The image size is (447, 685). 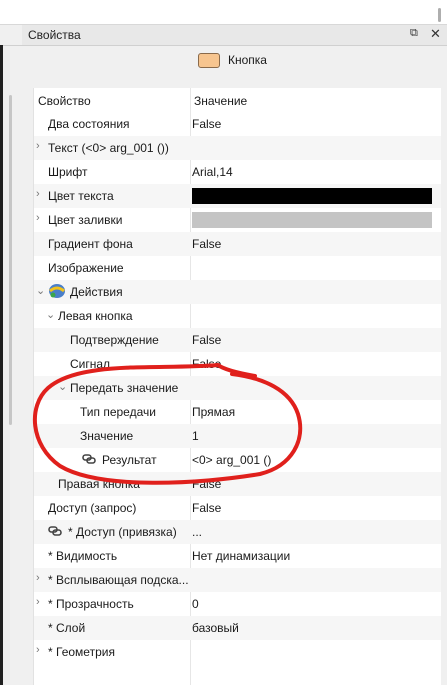 I want to click on table-row: › Цвет заливки, so click(x=237, y=220).